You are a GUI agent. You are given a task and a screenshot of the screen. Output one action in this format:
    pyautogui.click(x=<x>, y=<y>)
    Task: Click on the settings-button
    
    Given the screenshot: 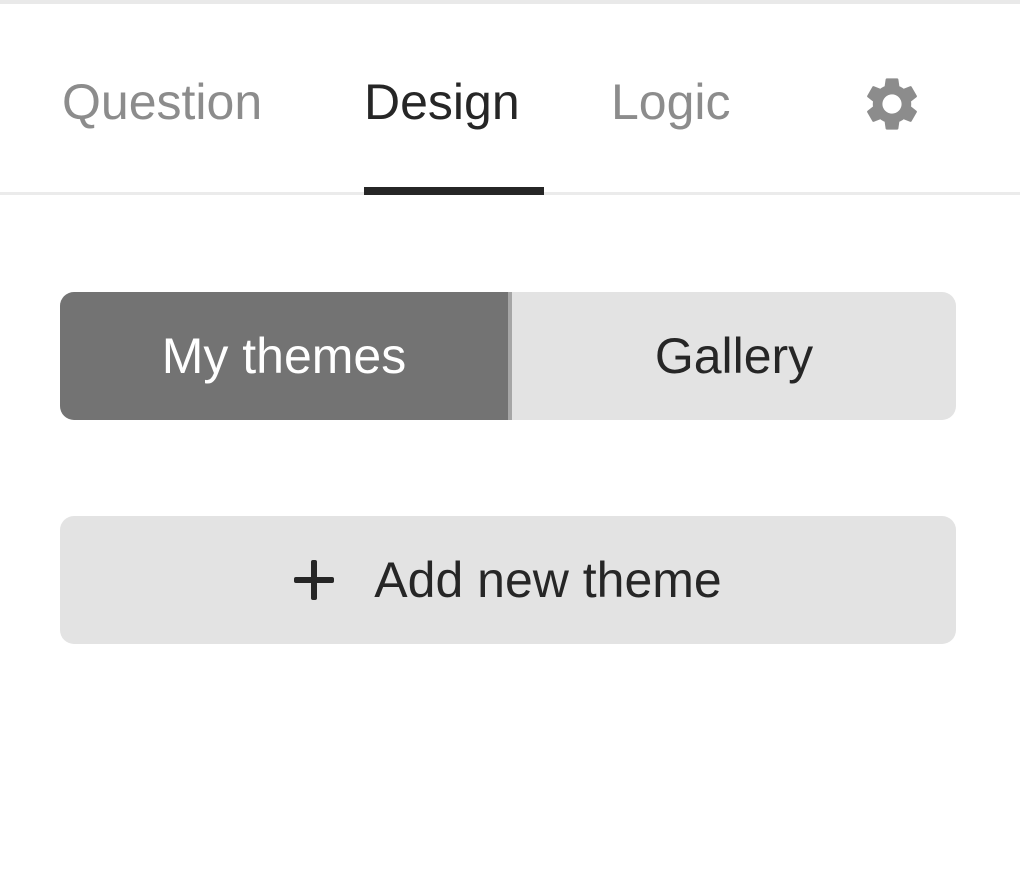 What is the action you would take?
    pyautogui.click(x=892, y=104)
    